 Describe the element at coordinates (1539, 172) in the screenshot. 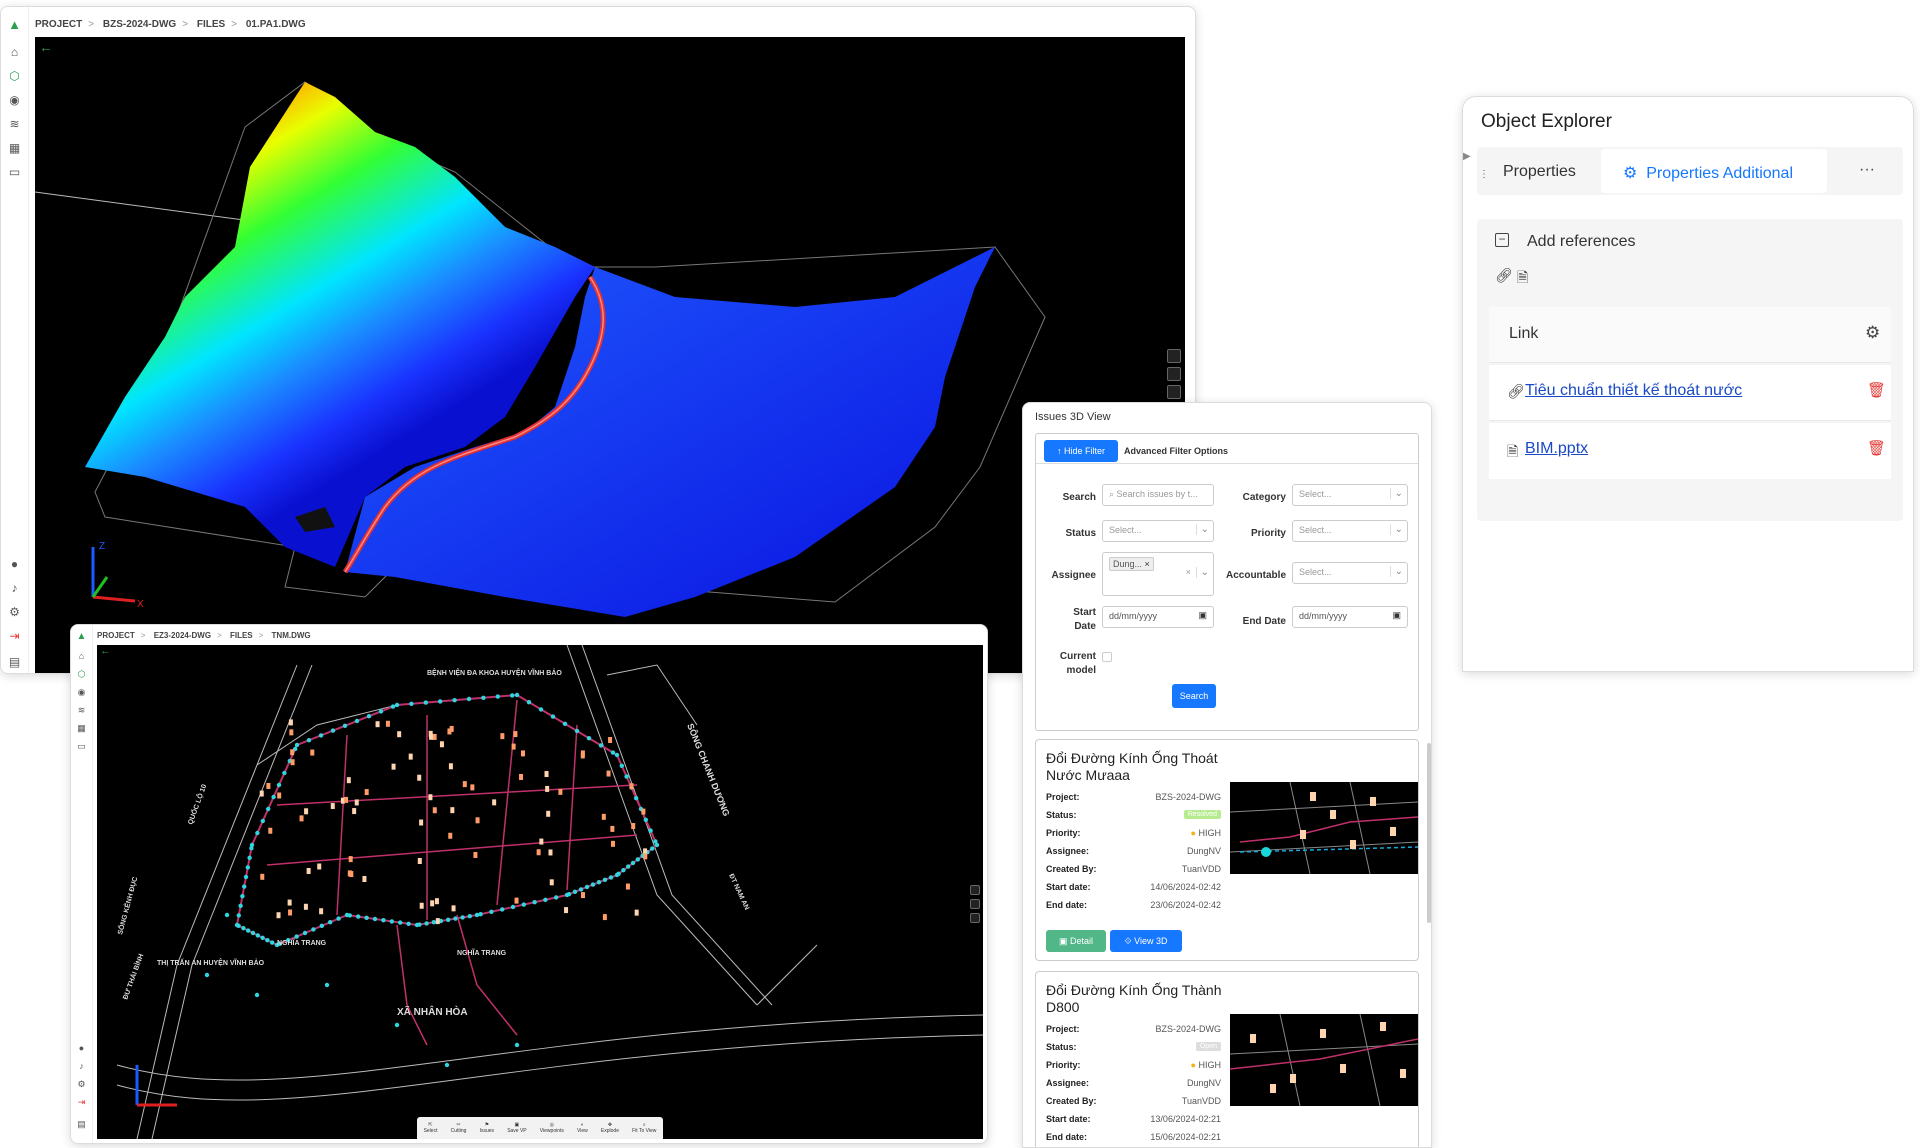

I see `tab-properties: Properties` at that location.